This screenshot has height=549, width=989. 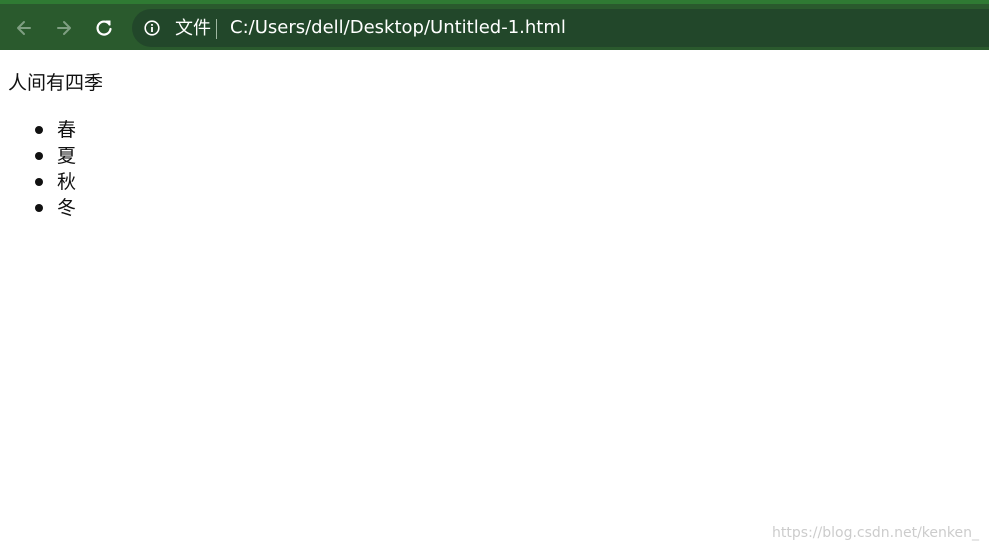 What do you see at coordinates (152, 28) in the screenshot?
I see `info-icon` at bounding box center [152, 28].